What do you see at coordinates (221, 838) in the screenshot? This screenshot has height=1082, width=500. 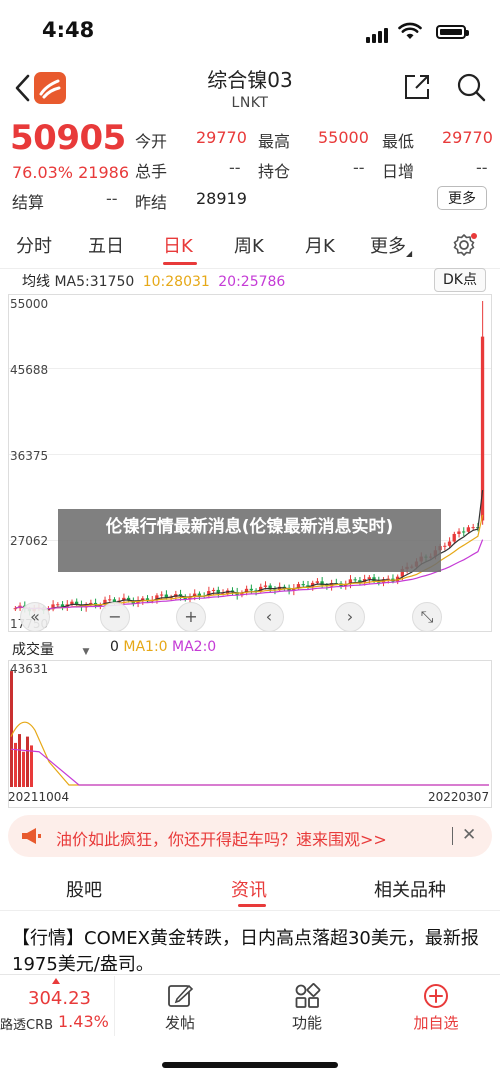 I see `ad-text: 油价如此疯狂，你还开得起车吗？速来围观>>` at bounding box center [221, 838].